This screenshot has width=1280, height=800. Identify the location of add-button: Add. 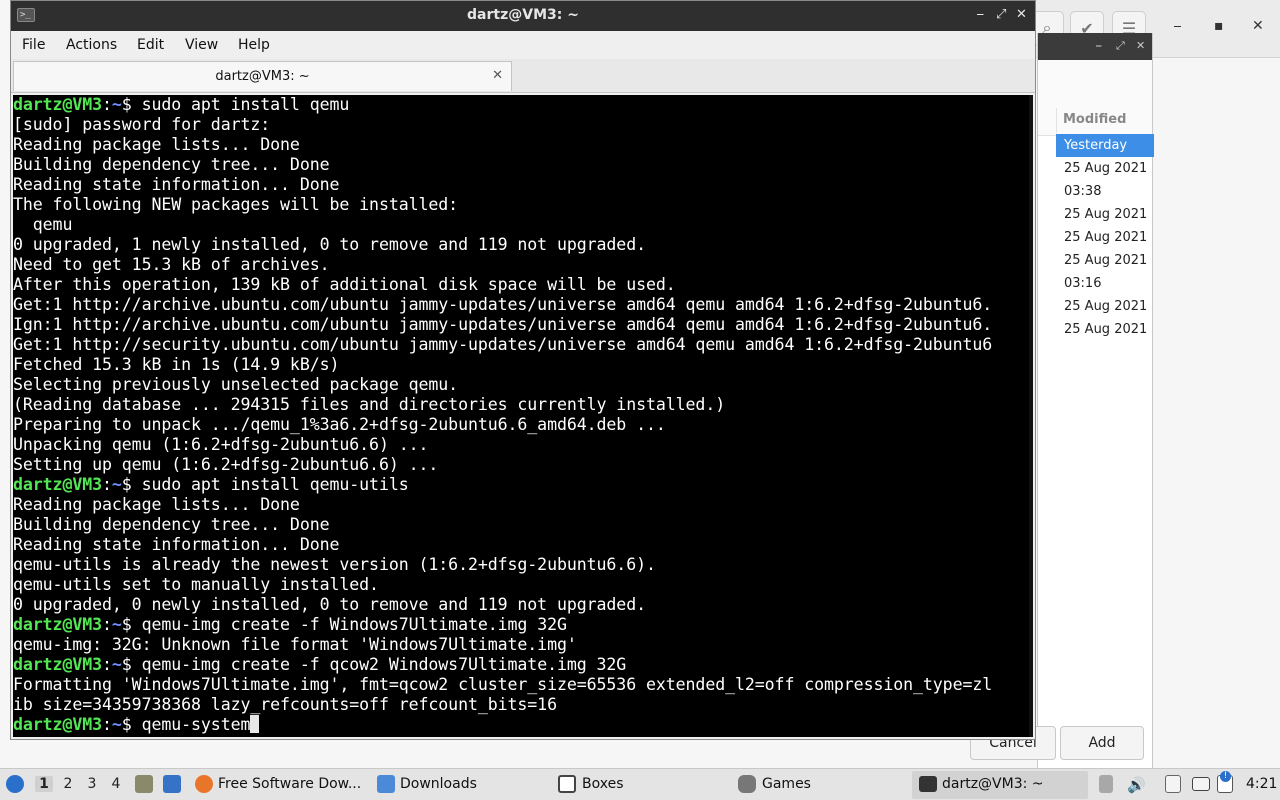
(1102, 743).